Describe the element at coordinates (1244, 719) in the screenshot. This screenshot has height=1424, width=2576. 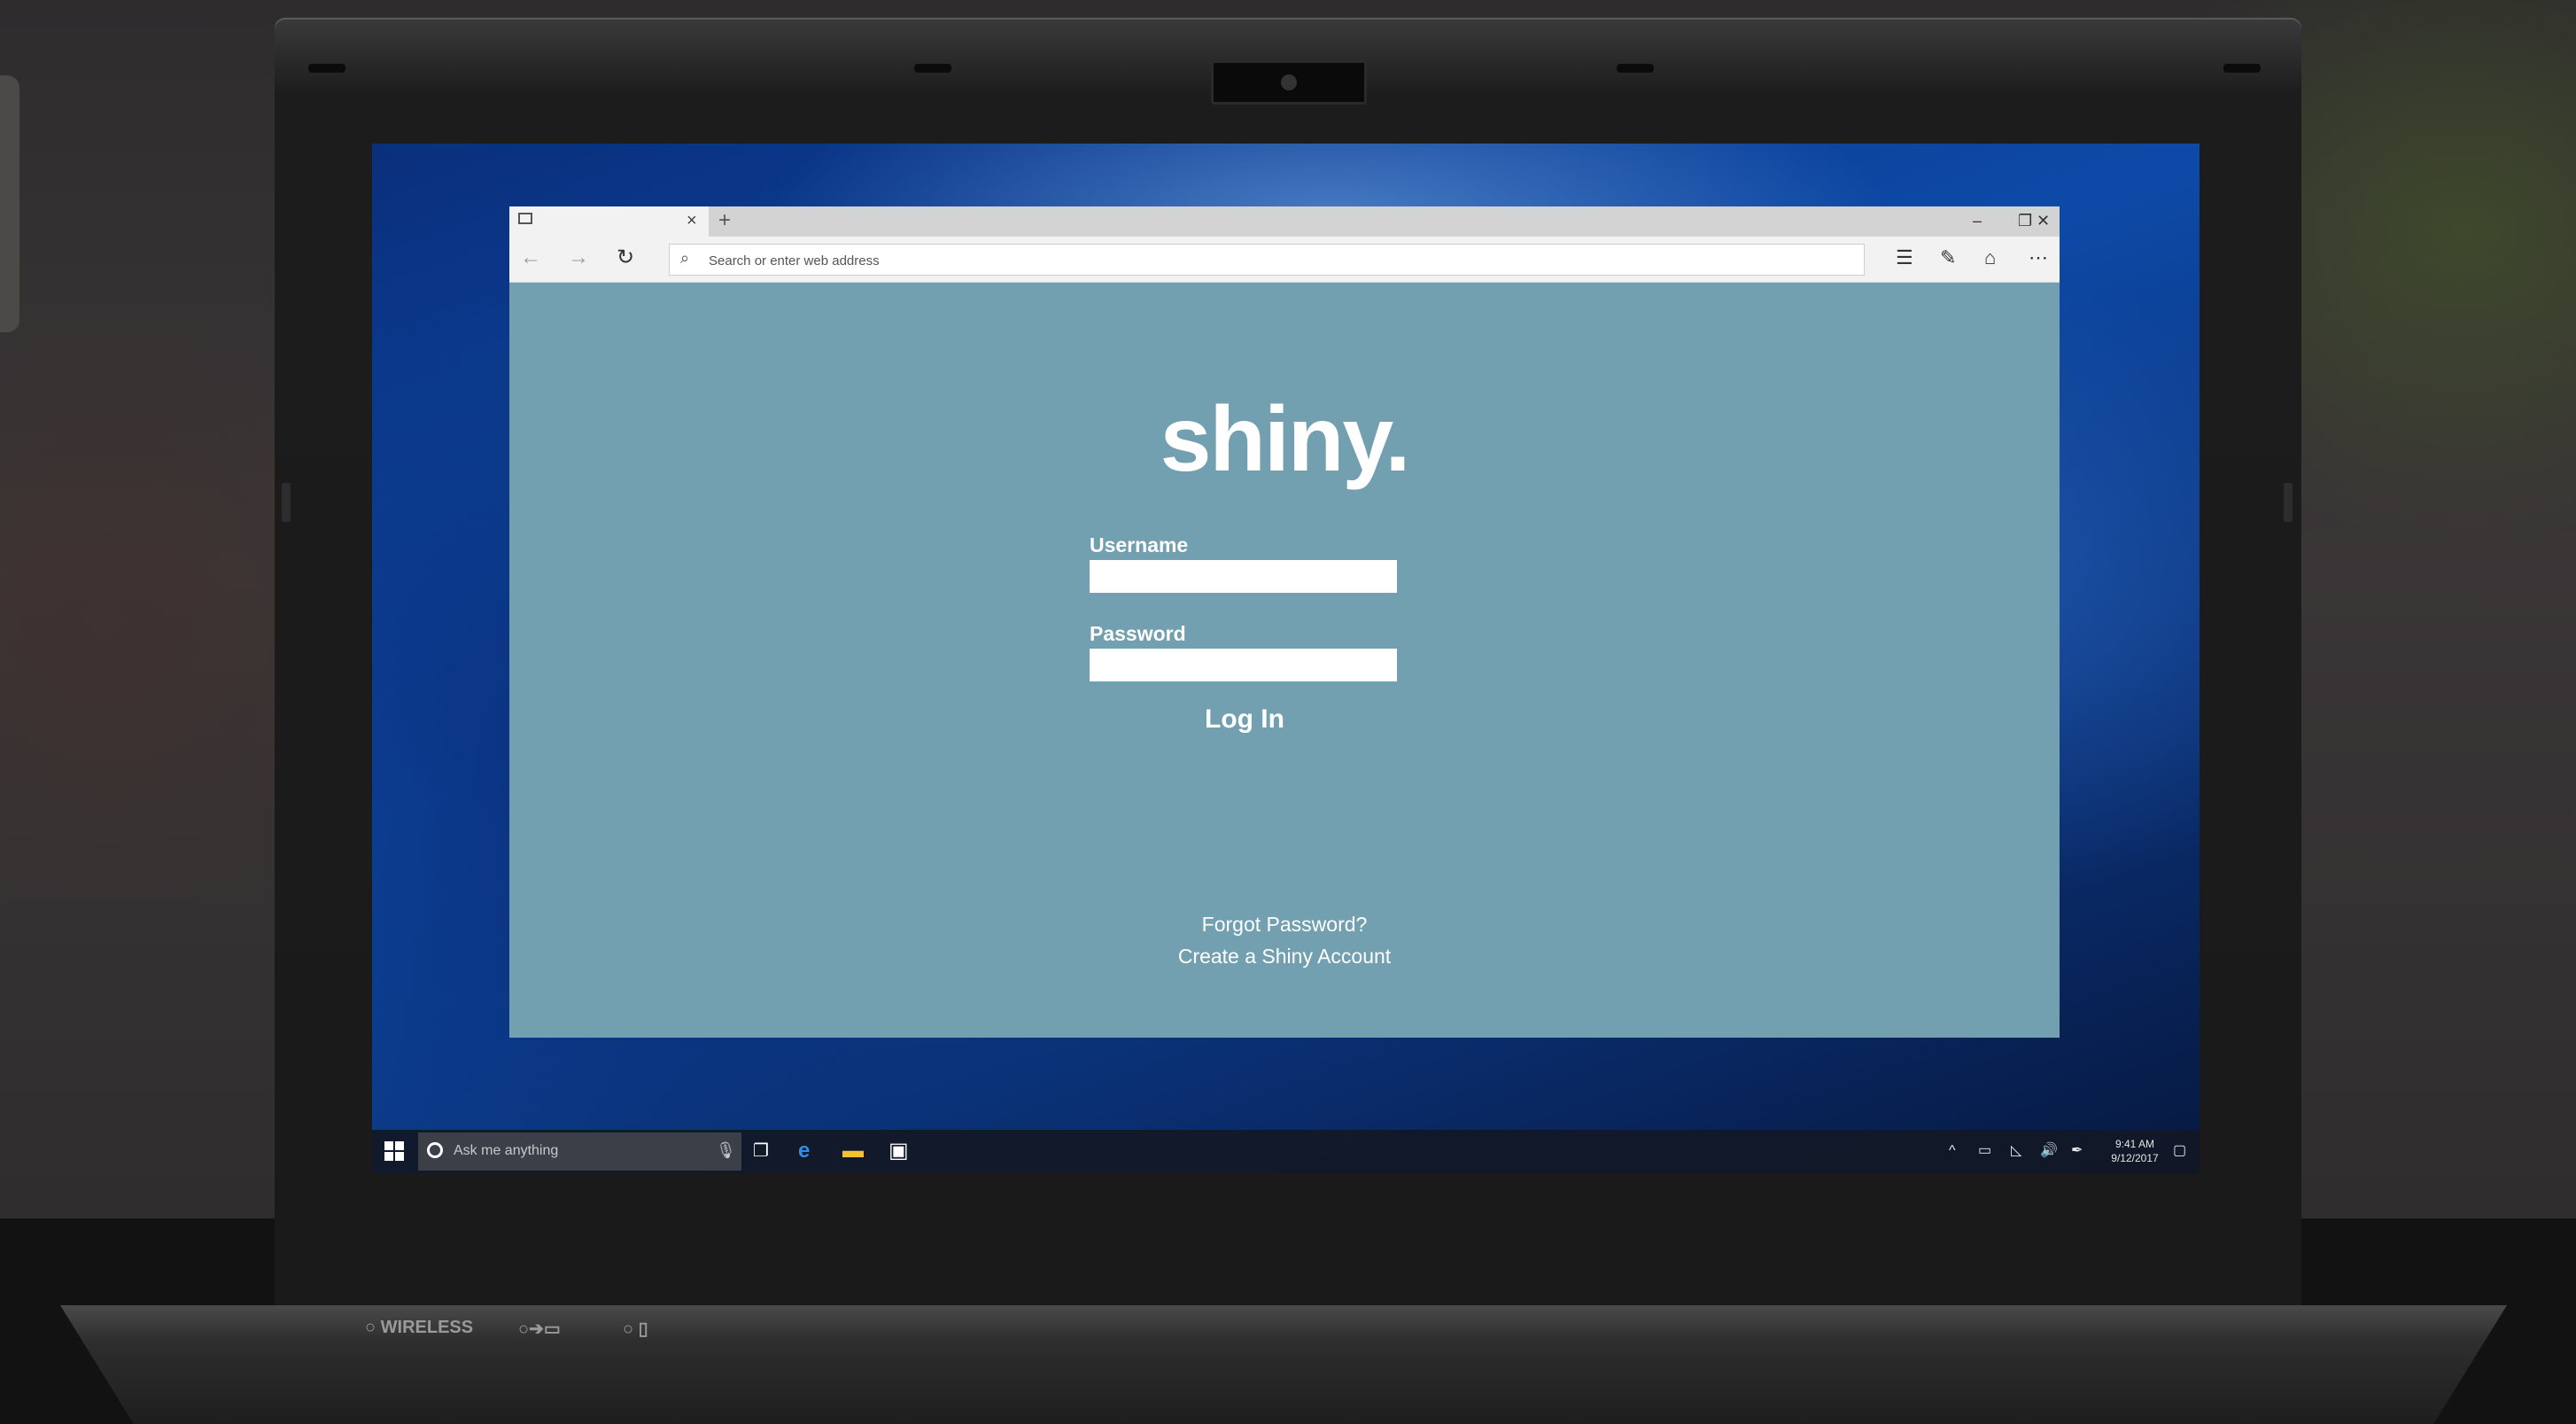
I see `login-button: Log In` at that location.